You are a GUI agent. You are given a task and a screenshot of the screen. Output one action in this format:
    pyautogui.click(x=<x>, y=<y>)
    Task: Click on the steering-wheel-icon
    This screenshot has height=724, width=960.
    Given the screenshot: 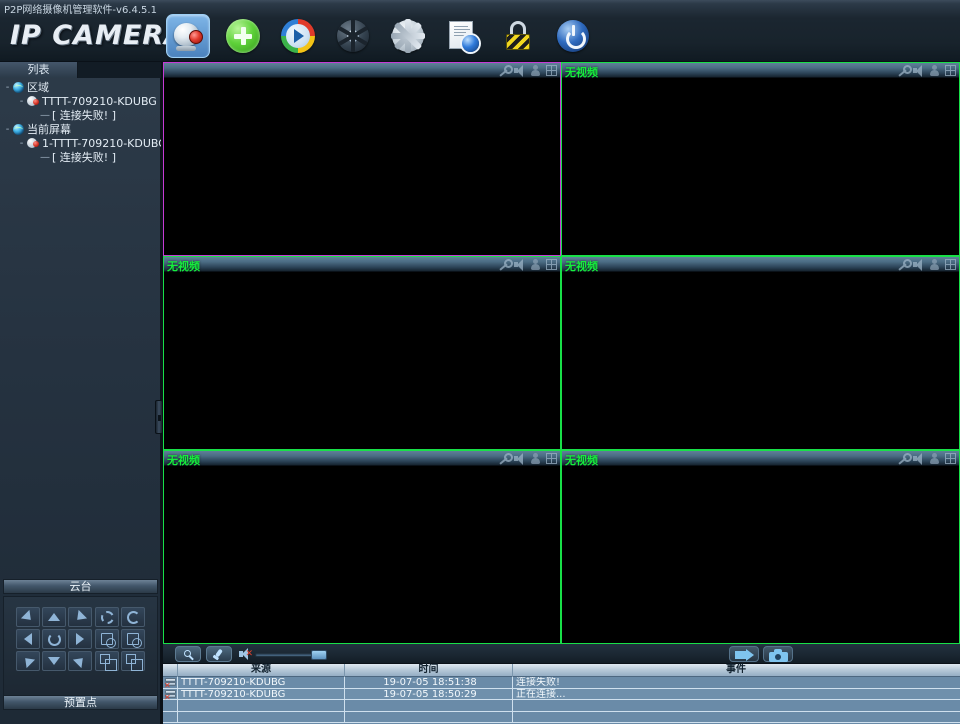 What is the action you would take?
    pyautogui.click(x=353, y=36)
    